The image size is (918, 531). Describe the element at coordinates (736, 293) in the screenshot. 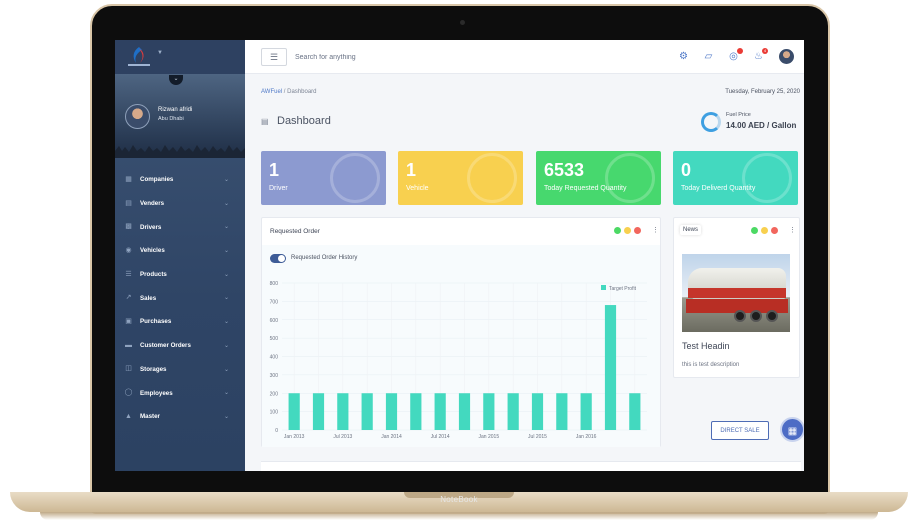

I see `news-image` at that location.